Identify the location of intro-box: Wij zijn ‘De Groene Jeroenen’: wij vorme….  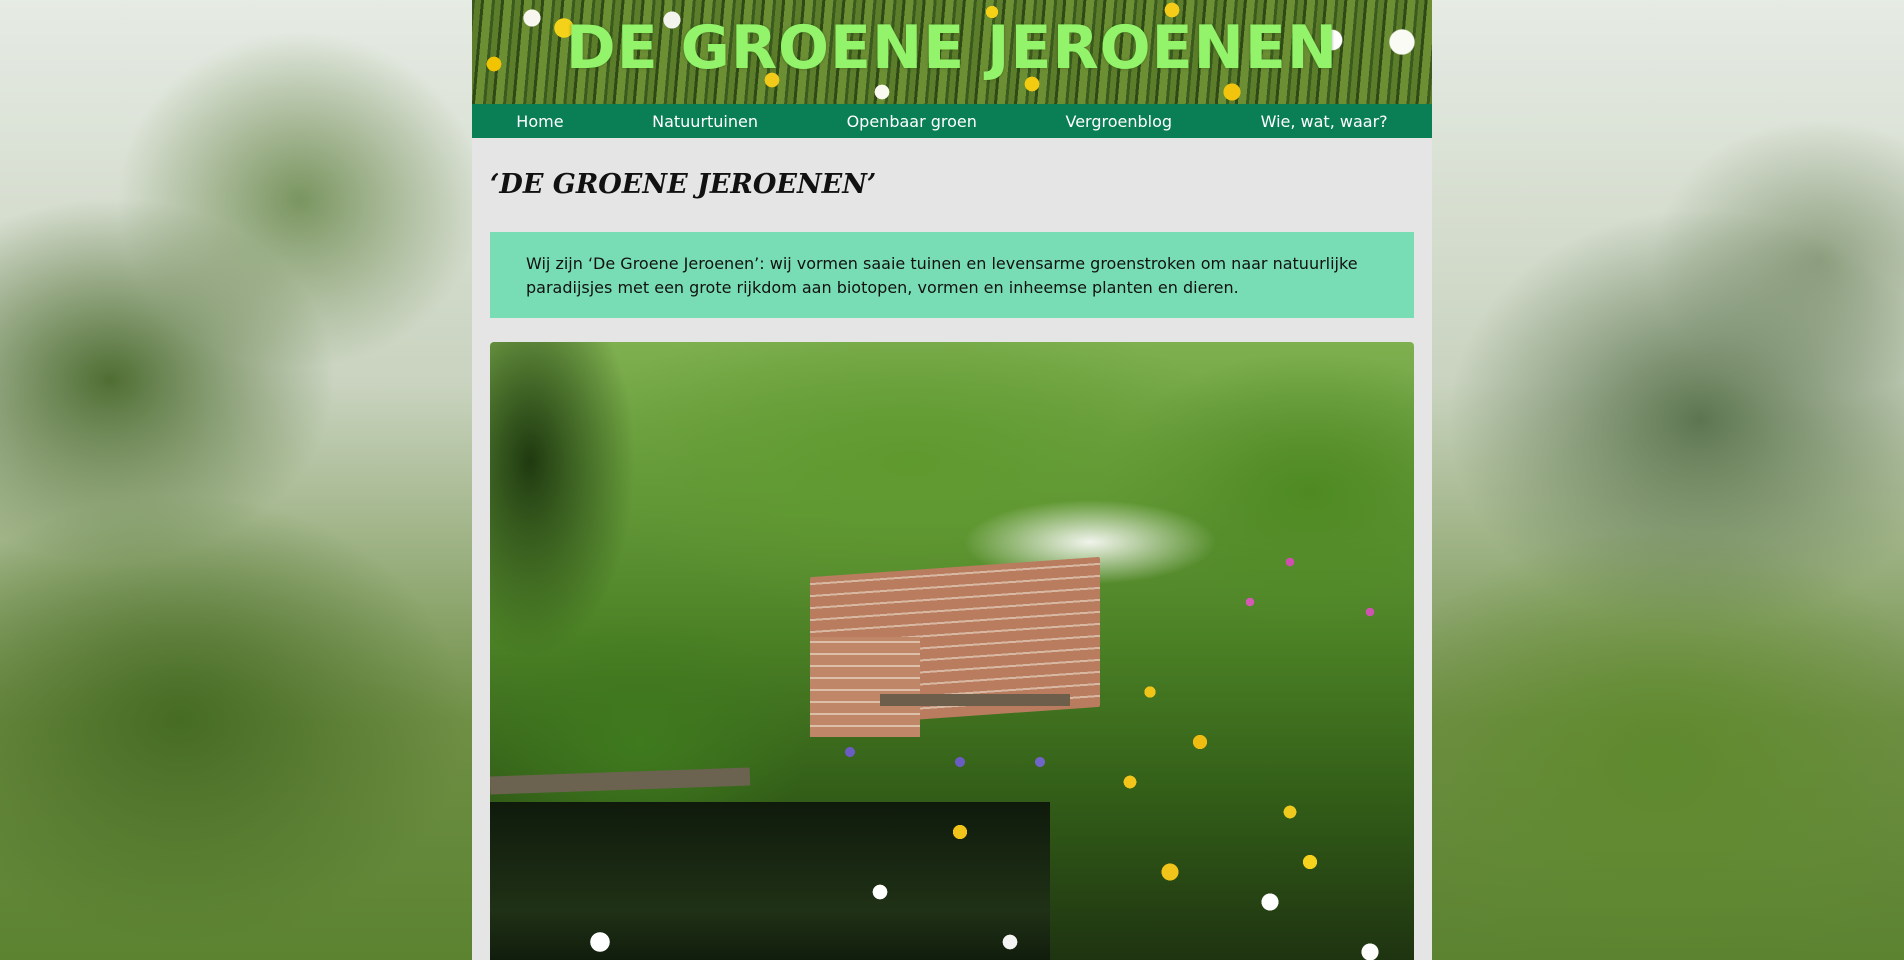
(952, 275).